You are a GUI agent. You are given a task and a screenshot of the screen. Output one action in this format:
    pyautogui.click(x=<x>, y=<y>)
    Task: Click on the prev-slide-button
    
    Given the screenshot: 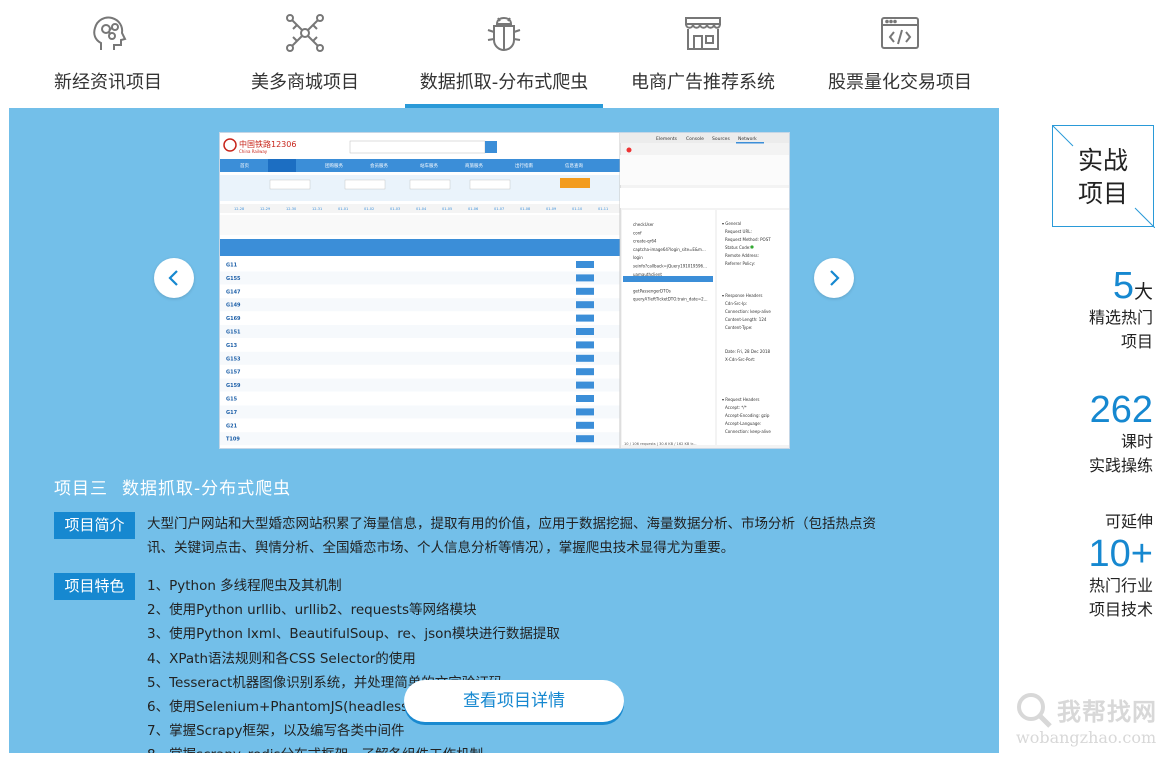 What is the action you would take?
    pyautogui.click(x=174, y=278)
    